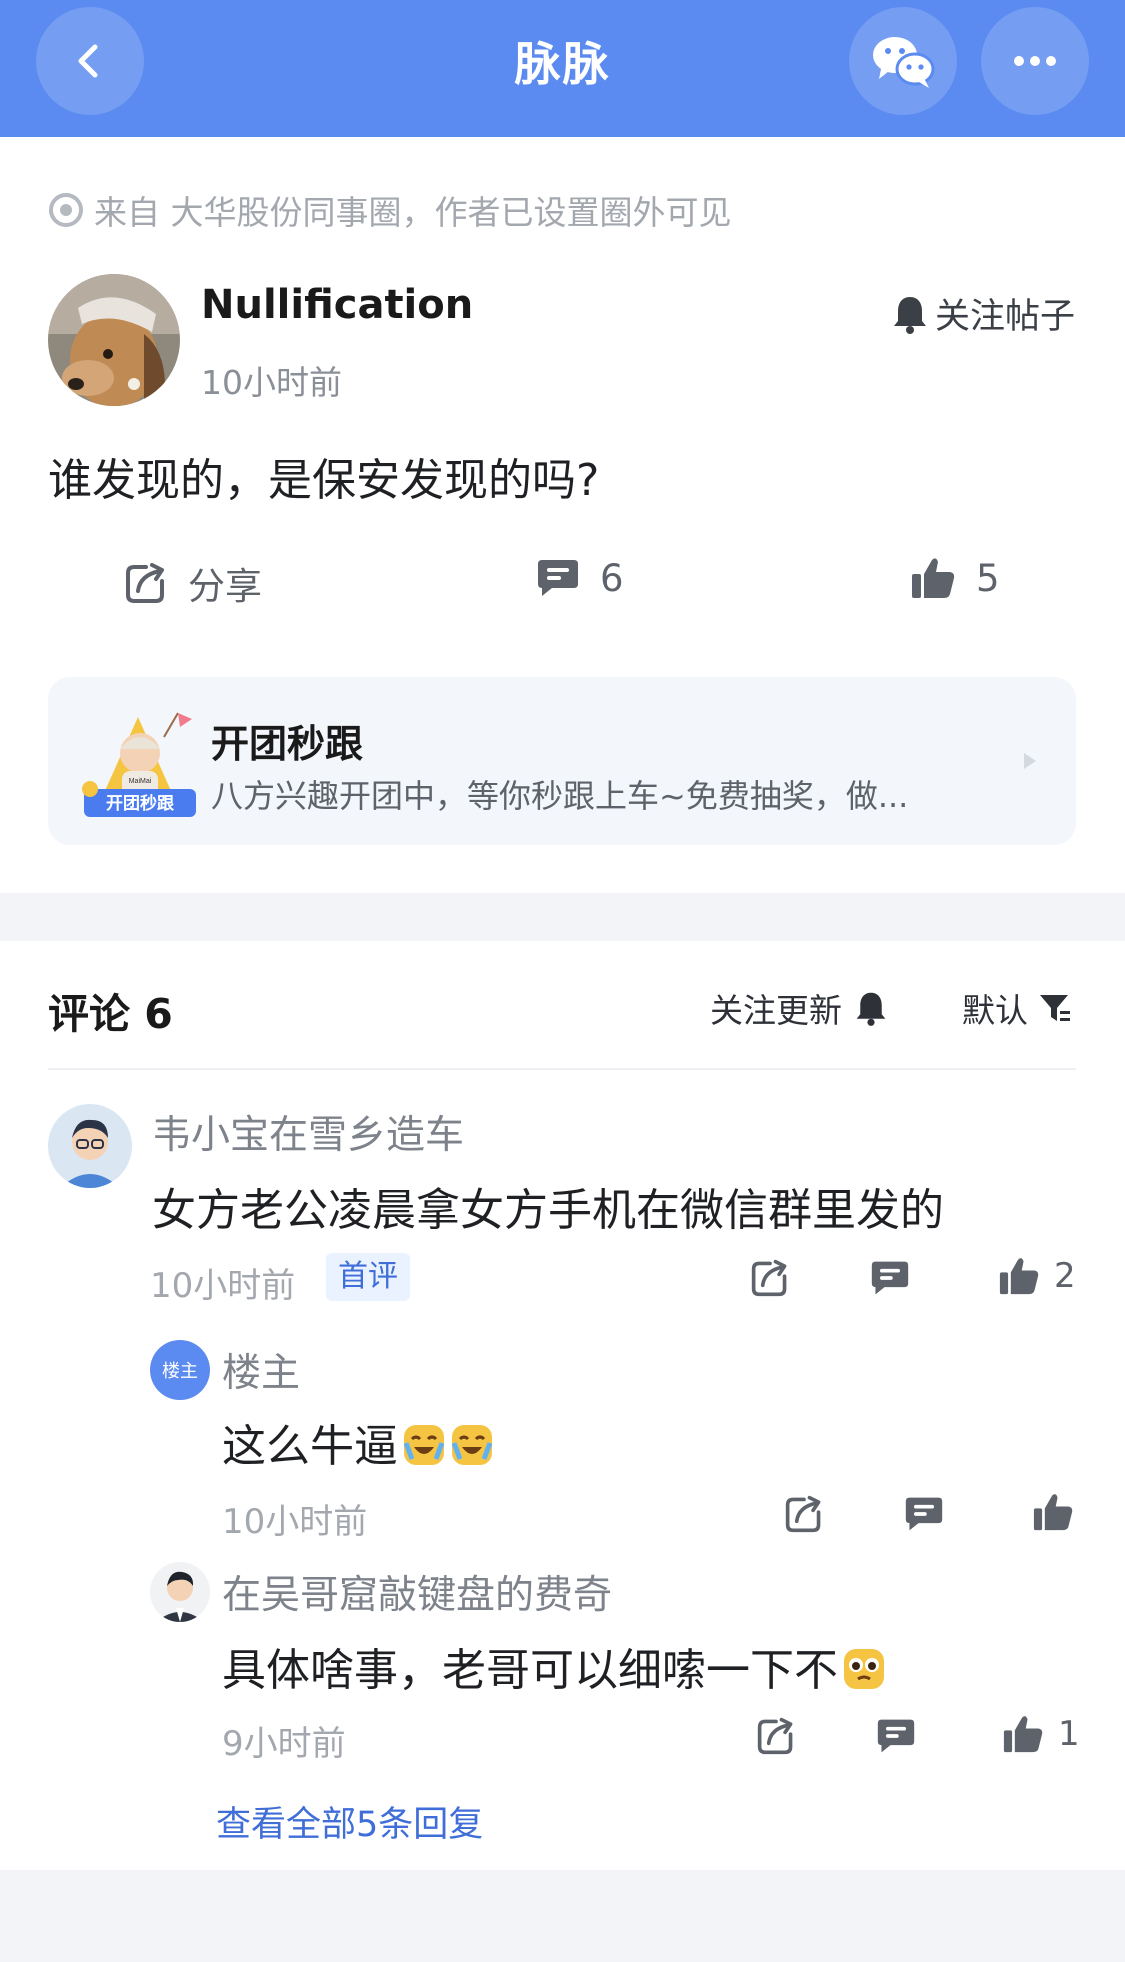  I want to click on comment-text-content: 具体啥事，老哥可以细嗦一下不, so click(530, 1670).